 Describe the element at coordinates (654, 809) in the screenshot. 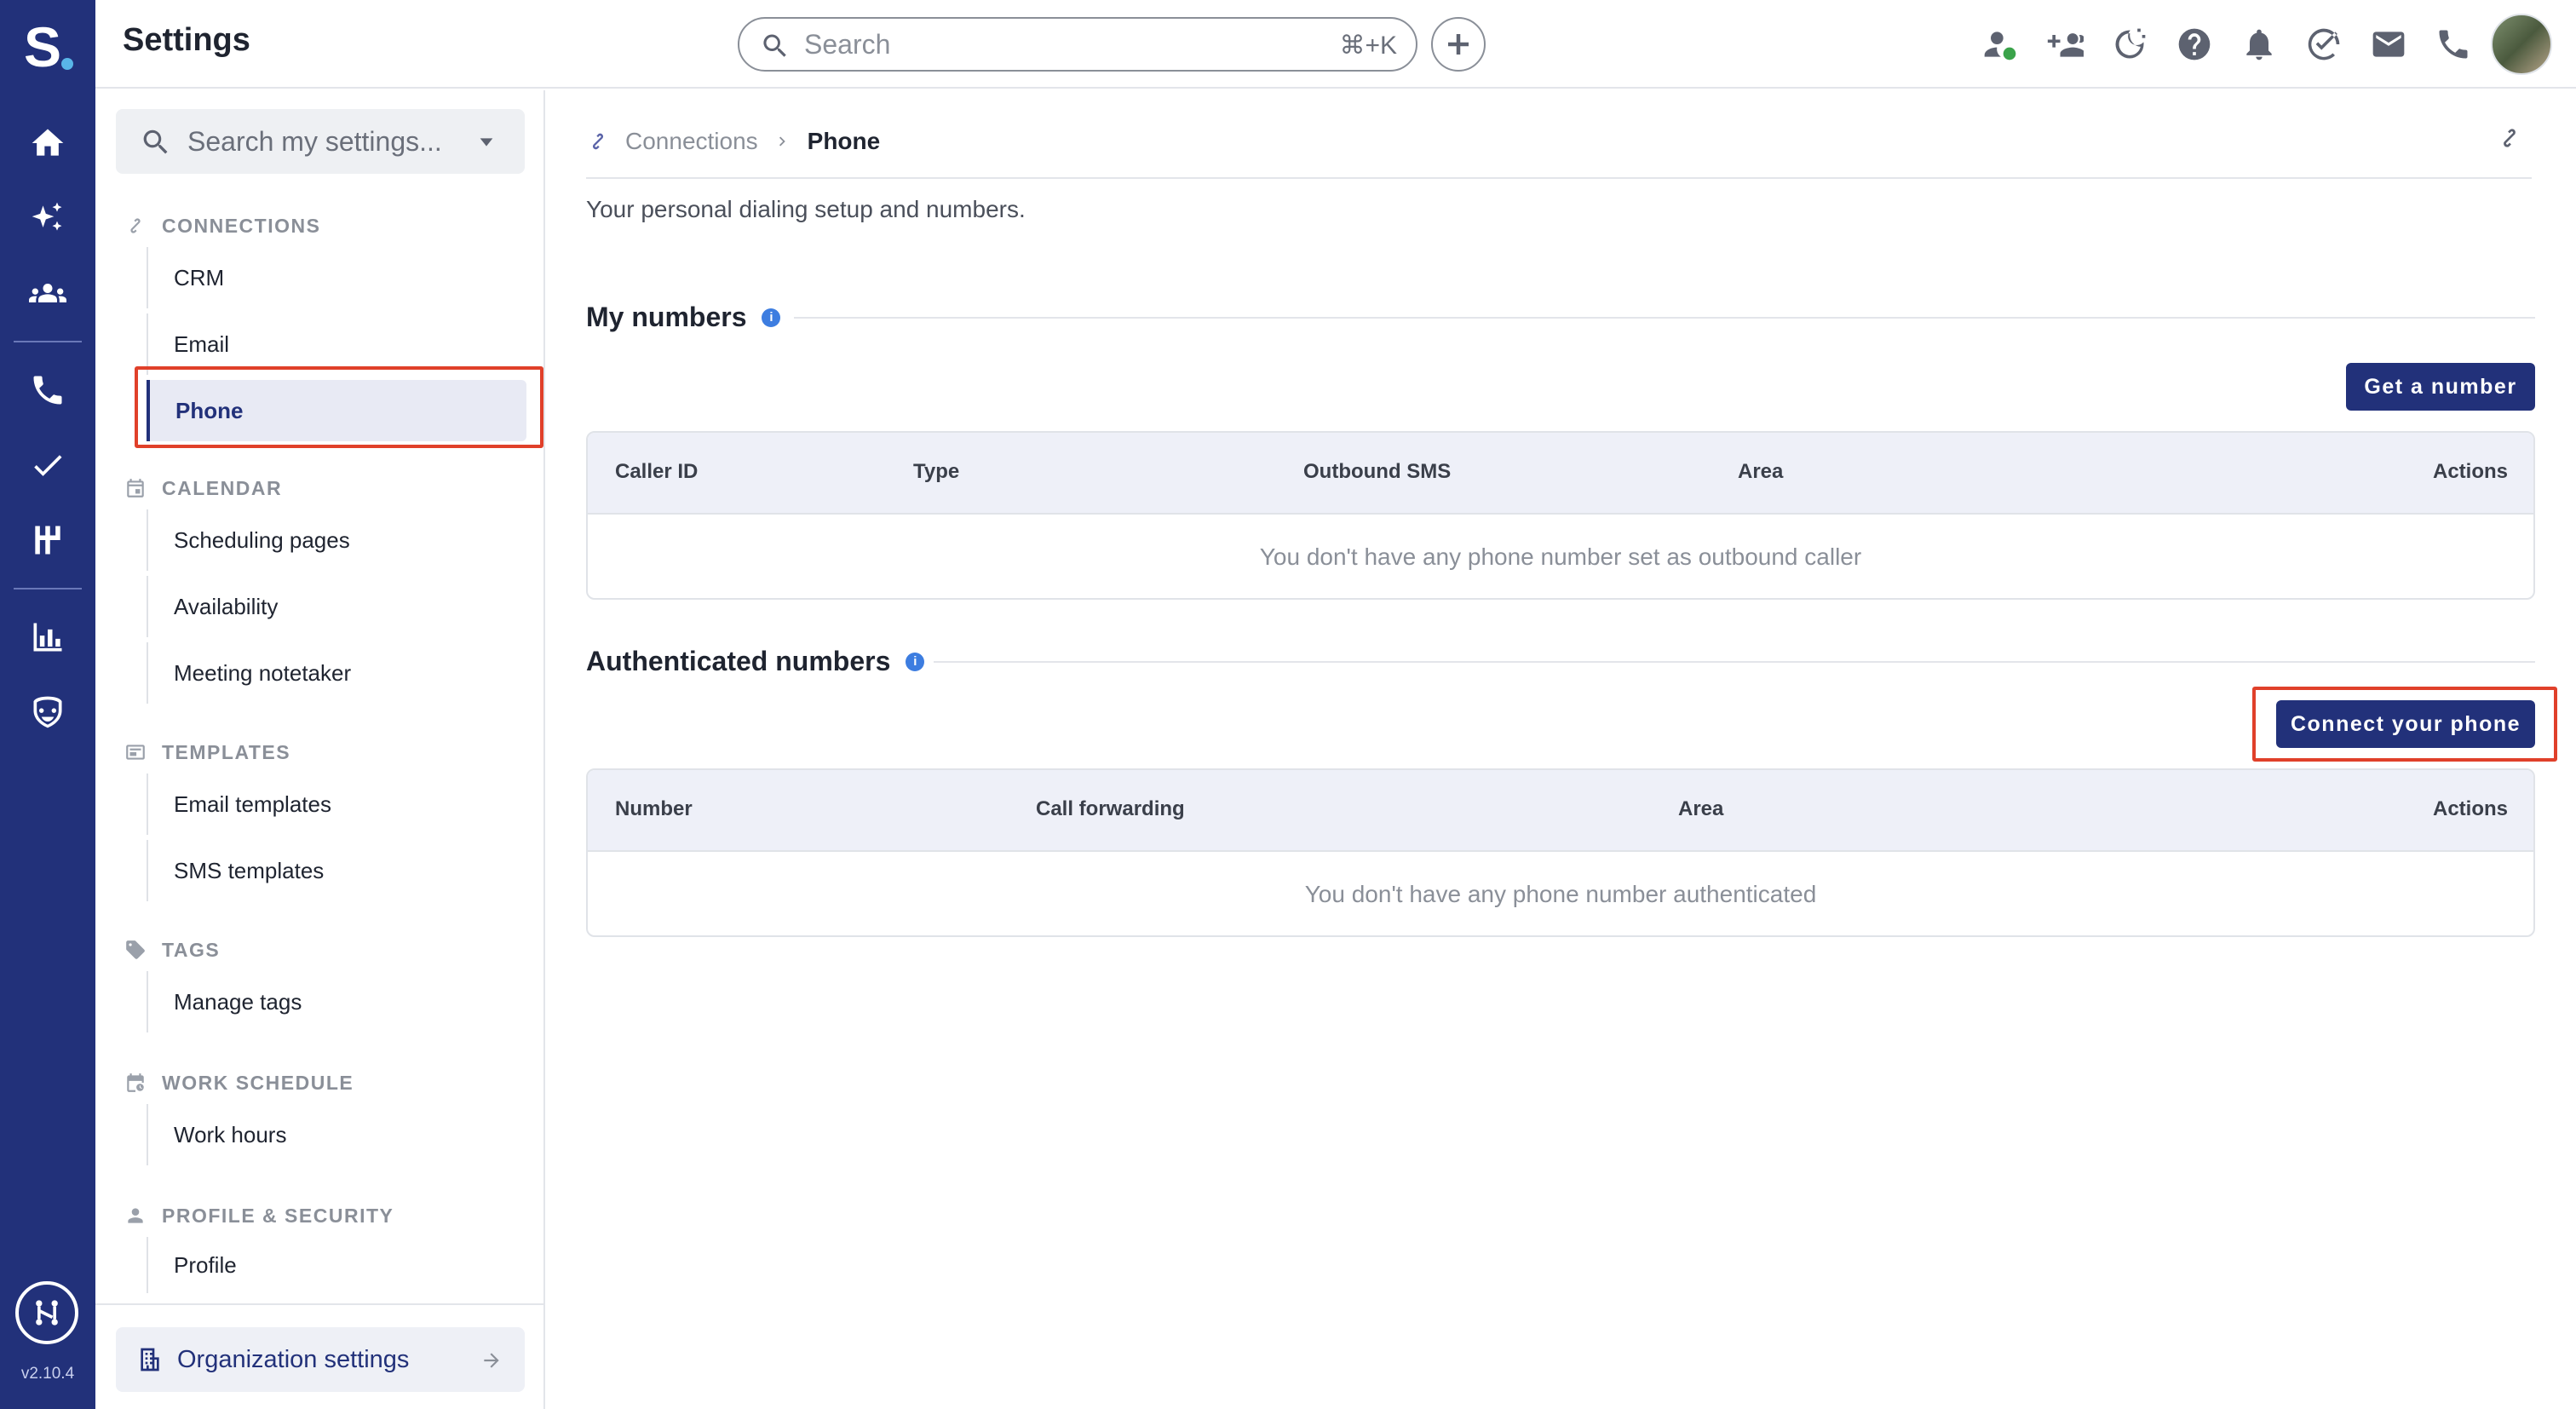

I see `column-number: Number` at that location.